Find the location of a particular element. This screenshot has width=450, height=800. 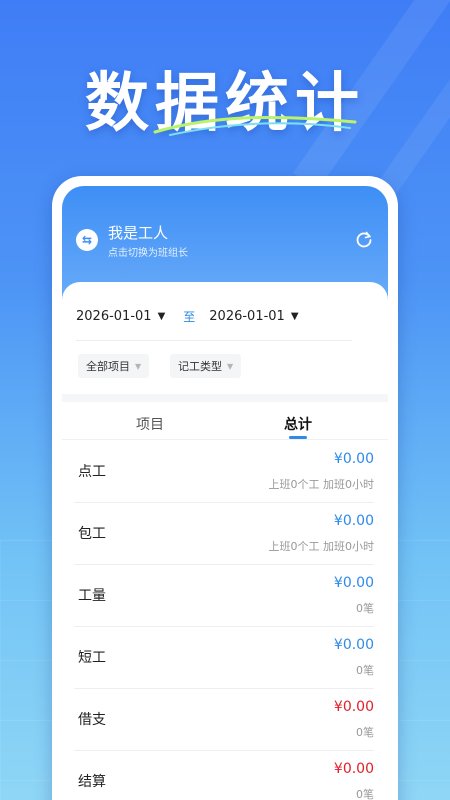

list-item: 结算 ¥0.00 0笔 is located at coordinates (224, 775).